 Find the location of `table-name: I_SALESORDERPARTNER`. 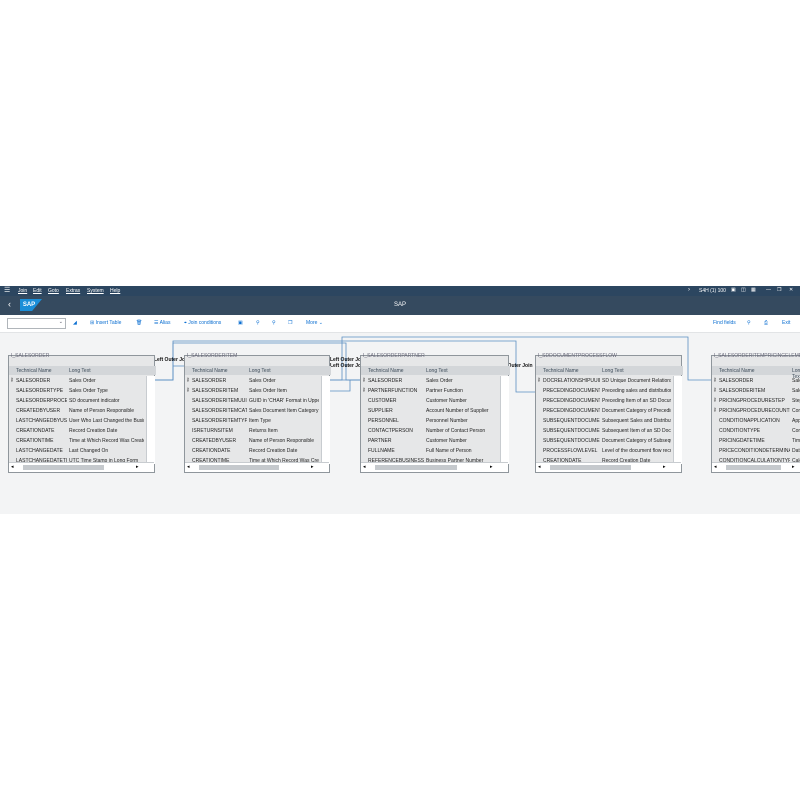

table-name: I_SALESORDERPARTNER is located at coordinates (394, 356).